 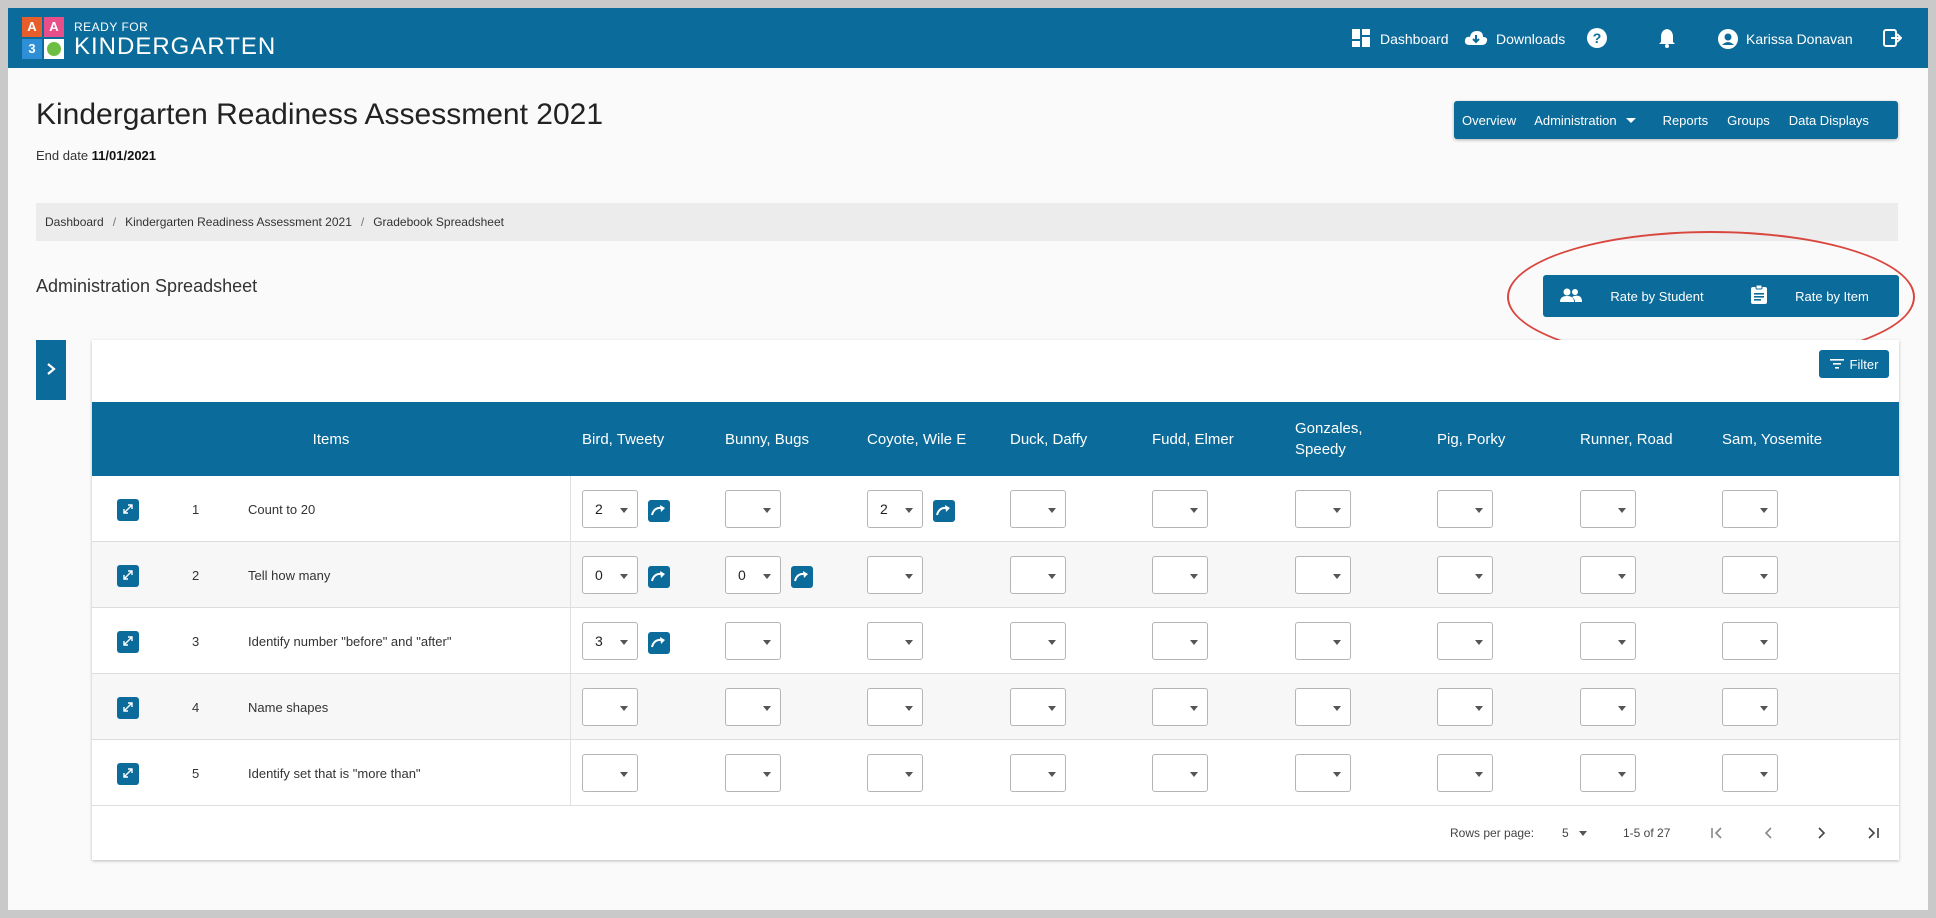 What do you see at coordinates (1717, 833) in the screenshot?
I see `first-page-icon` at bounding box center [1717, 833].